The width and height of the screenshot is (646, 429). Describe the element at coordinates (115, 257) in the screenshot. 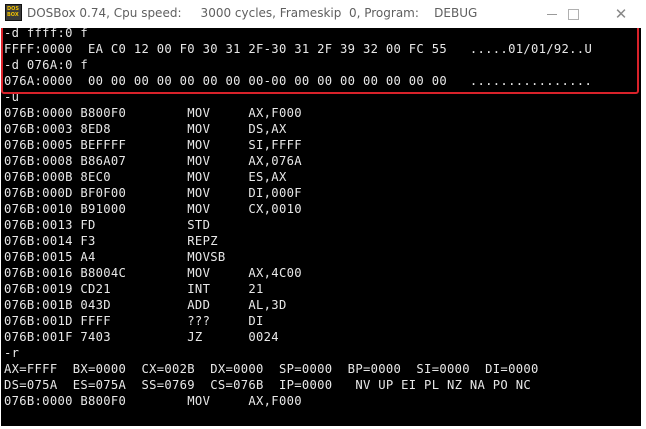

I see `console-line: 076B:0015 A4 MOVSB` at that location.